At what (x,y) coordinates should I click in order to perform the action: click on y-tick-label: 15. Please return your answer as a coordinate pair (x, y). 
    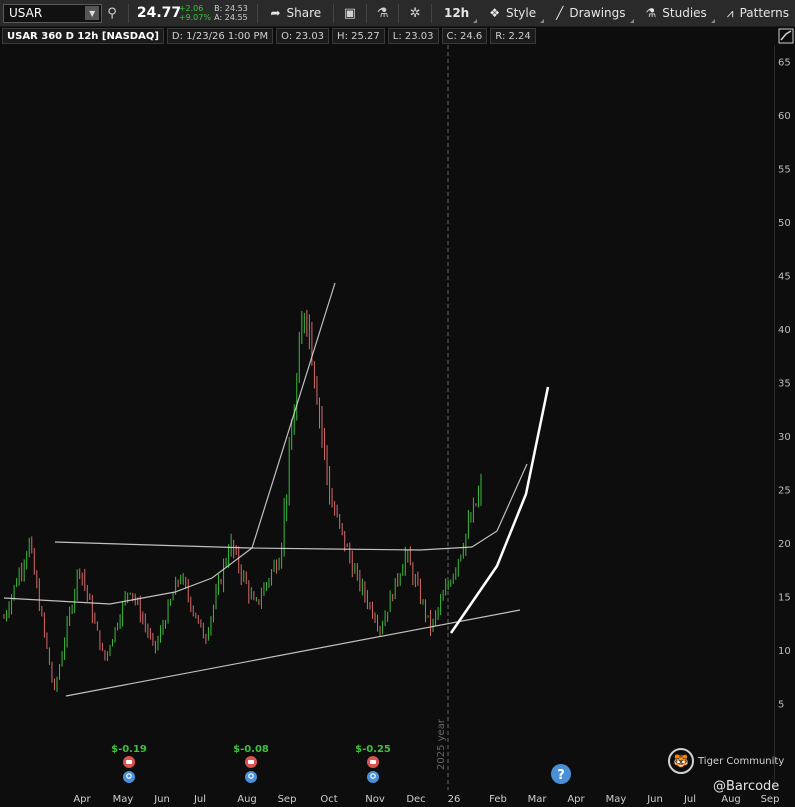
    Looking at the image, I should click on (784, 598).